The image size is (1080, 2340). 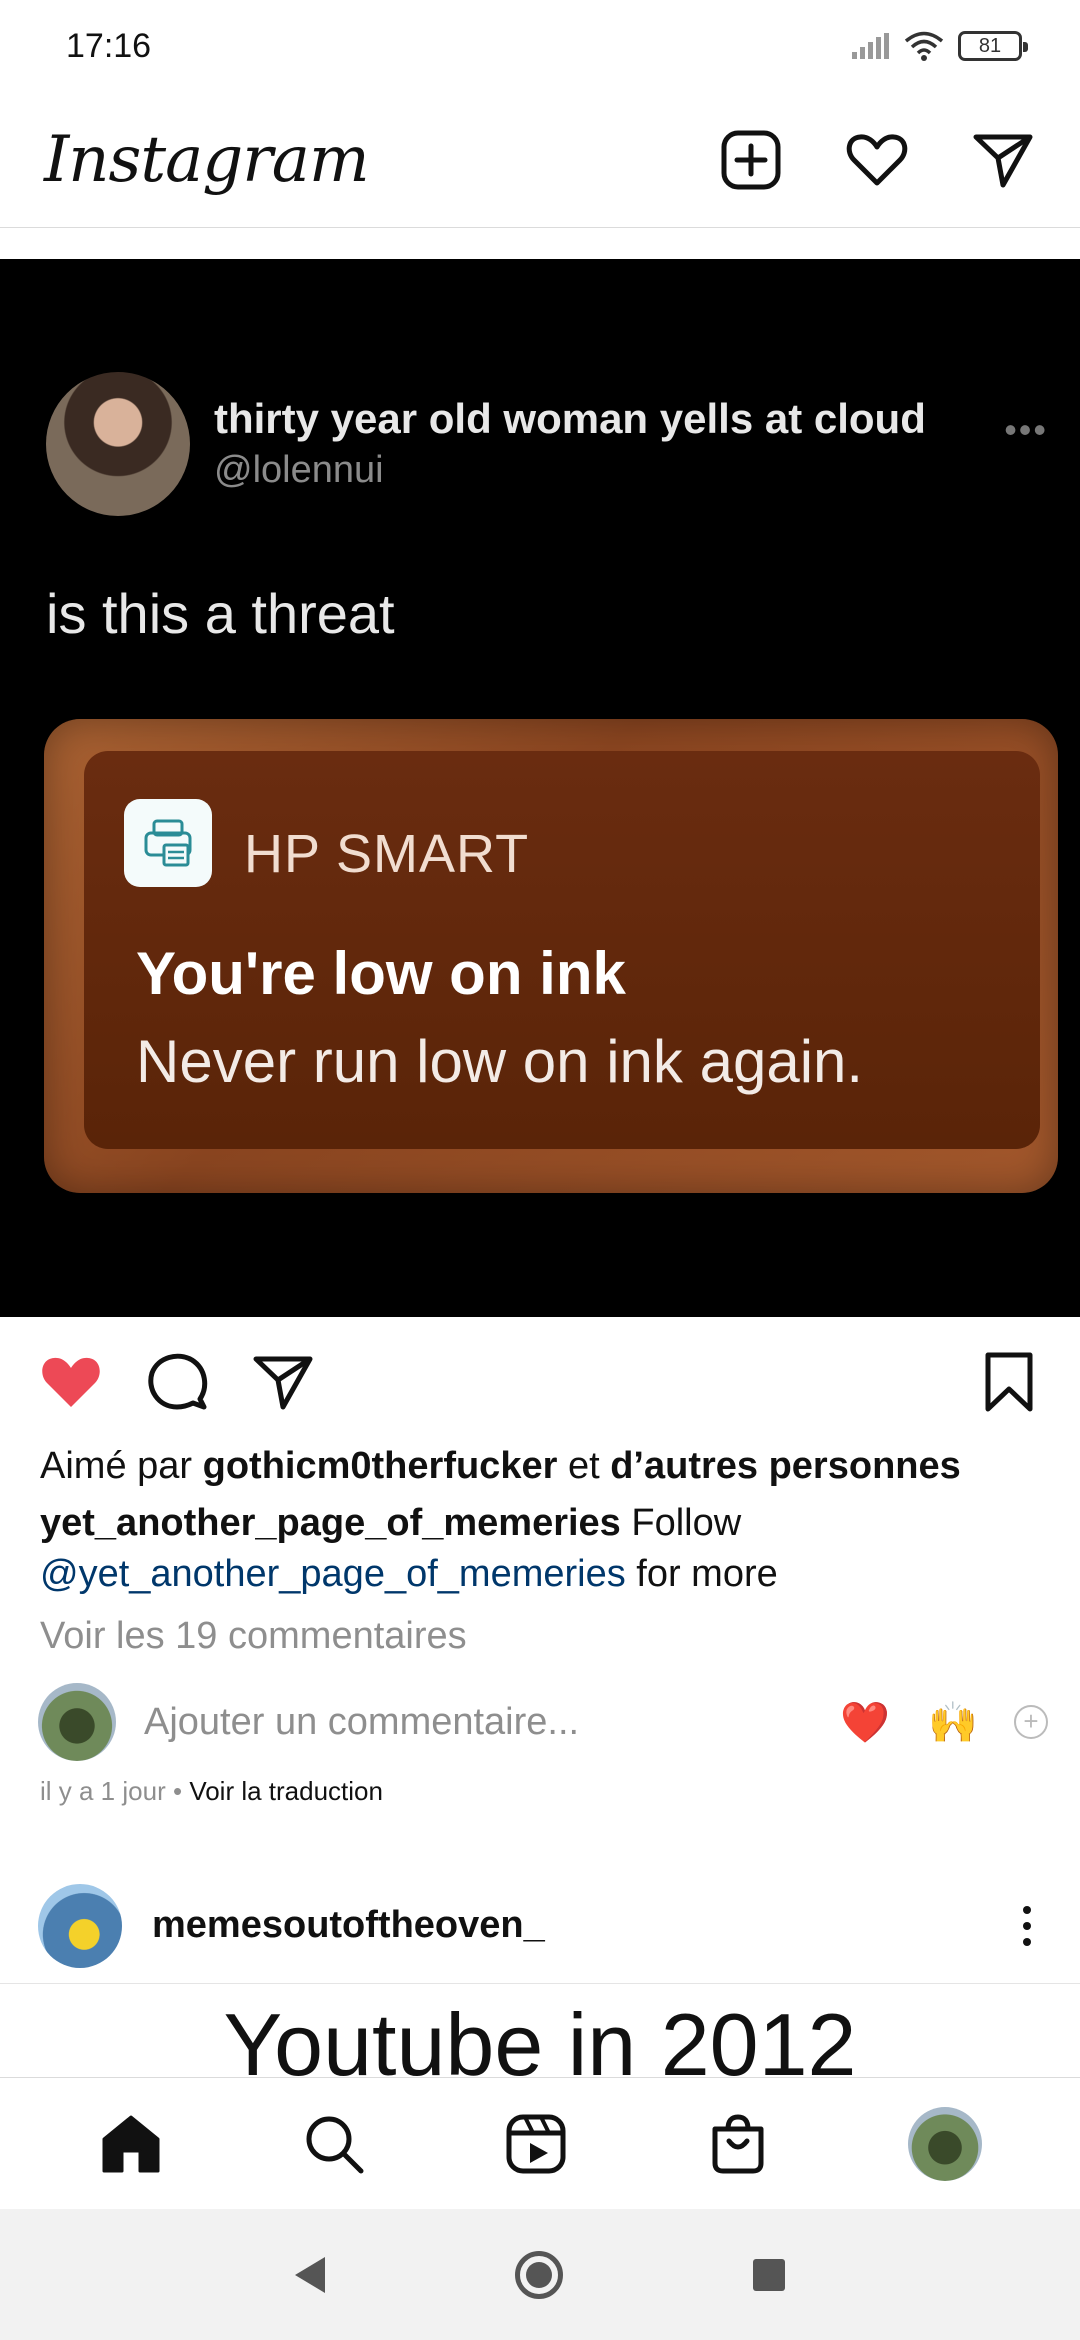 I want to click on share-icon, so click(x=283, y=1382).